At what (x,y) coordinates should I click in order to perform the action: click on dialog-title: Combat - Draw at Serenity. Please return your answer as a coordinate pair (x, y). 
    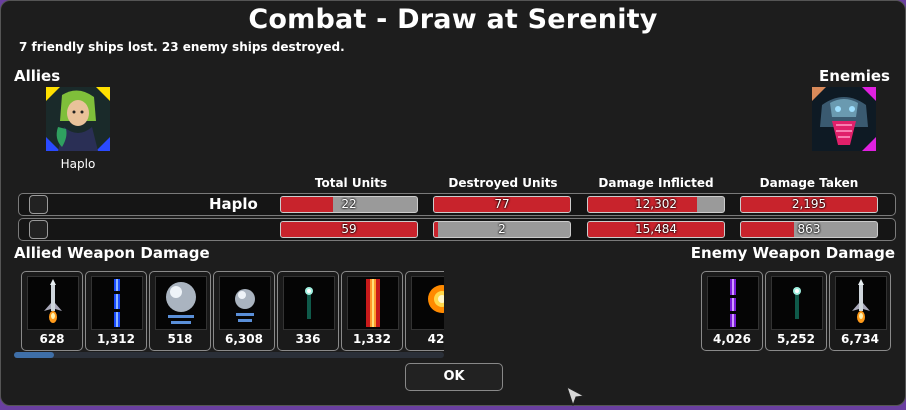
    Looking at the image, I should click on (453, 19).